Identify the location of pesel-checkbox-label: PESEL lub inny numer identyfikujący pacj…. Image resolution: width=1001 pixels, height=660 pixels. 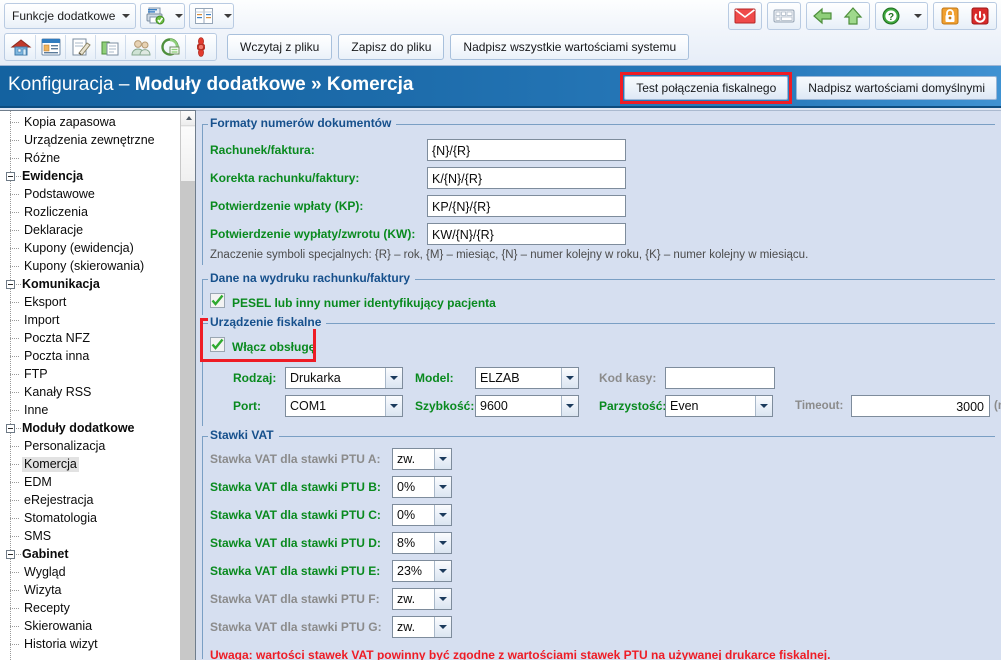
(364, 303).